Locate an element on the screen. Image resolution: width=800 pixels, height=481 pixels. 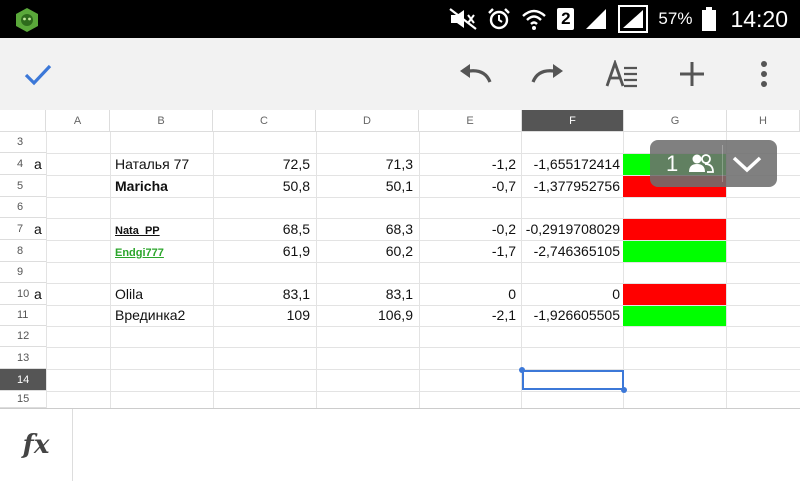
cell-f4: -1,655172414 is located at coordinates (572, 164).